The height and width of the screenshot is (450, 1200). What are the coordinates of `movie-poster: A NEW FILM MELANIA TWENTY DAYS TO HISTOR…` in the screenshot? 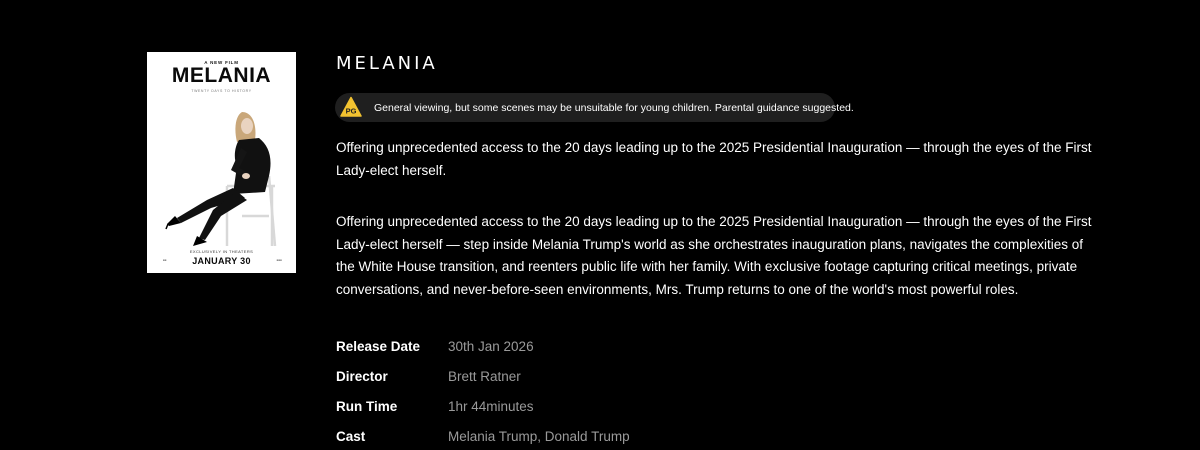 It's located at (221, 162).